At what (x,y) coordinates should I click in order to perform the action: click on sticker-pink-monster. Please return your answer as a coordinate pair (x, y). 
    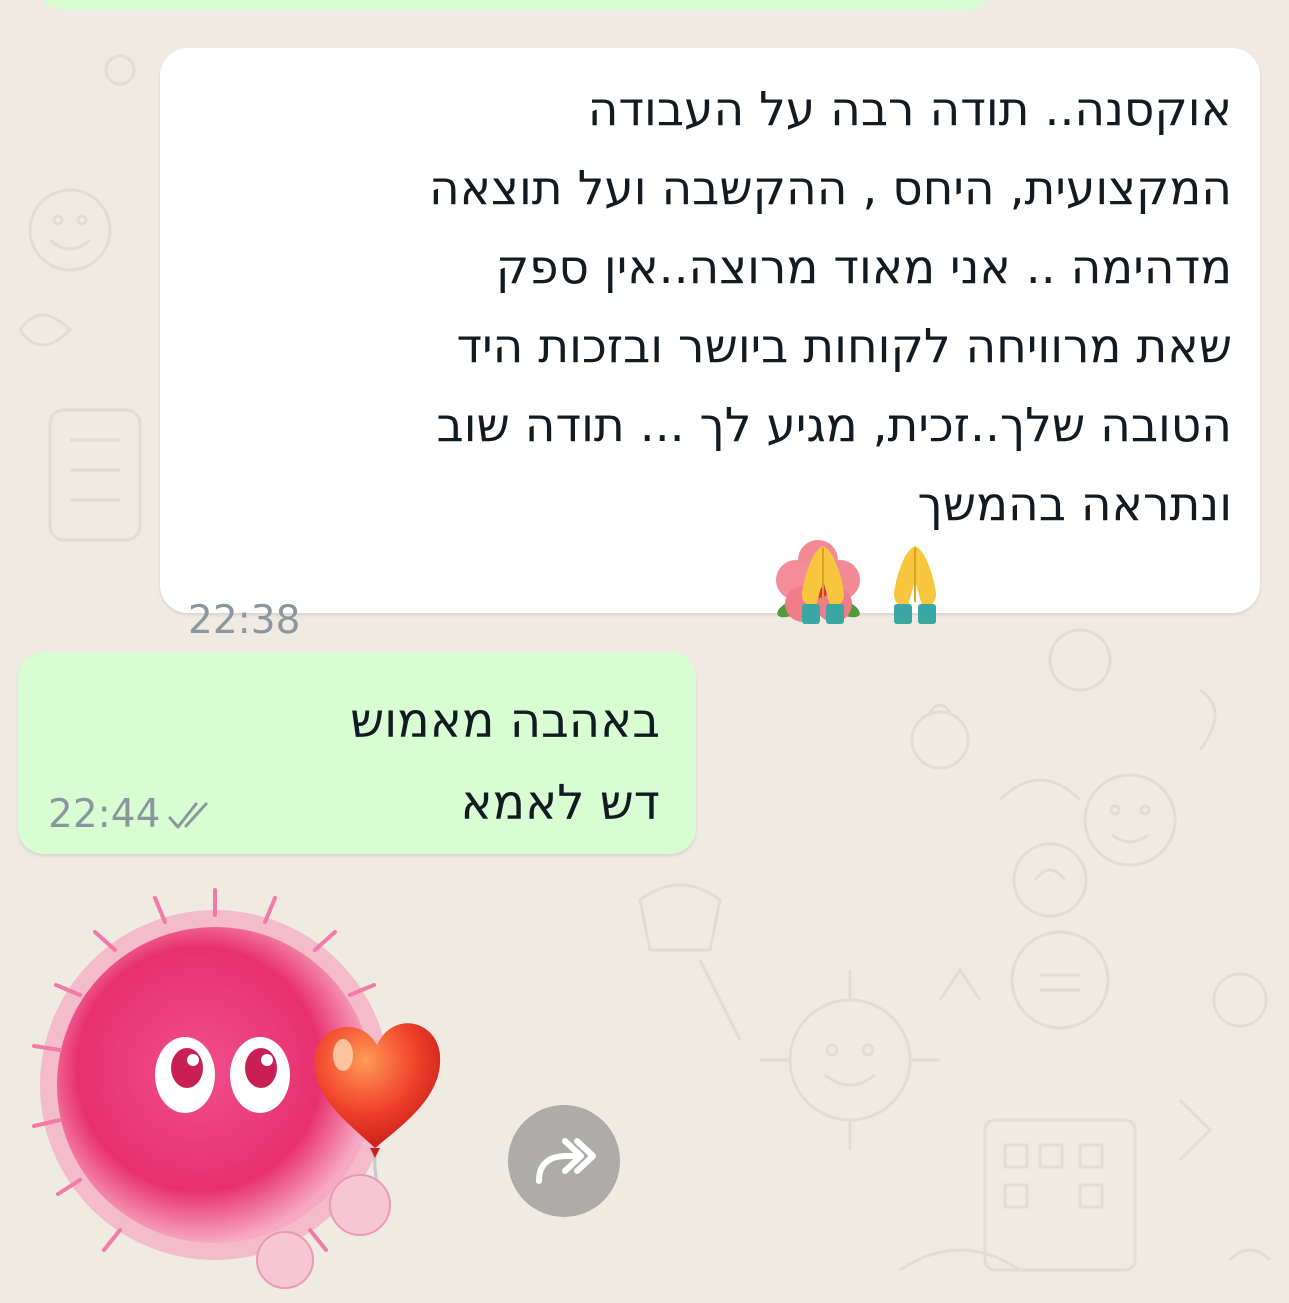
    Looking at the image, I should click on (260, 1090).